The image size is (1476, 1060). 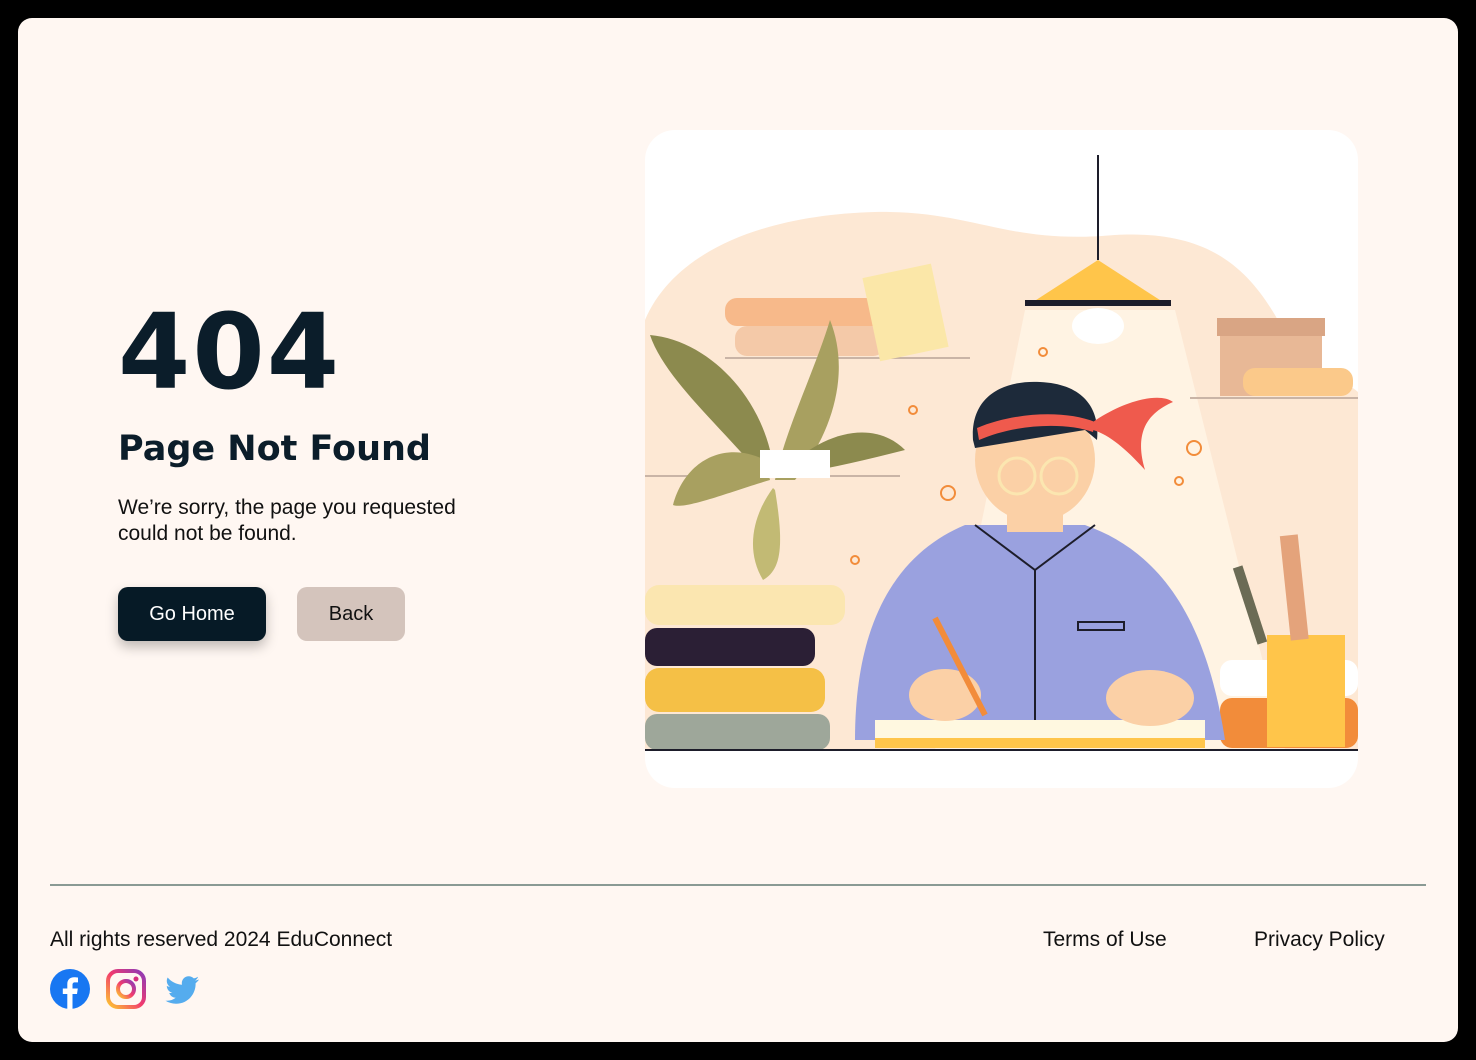 What do you see at coordinates (1105, 940) in the screenshot?
I see `terms-of-use-link: Terms of Use` at bounding box center [1105, 940].